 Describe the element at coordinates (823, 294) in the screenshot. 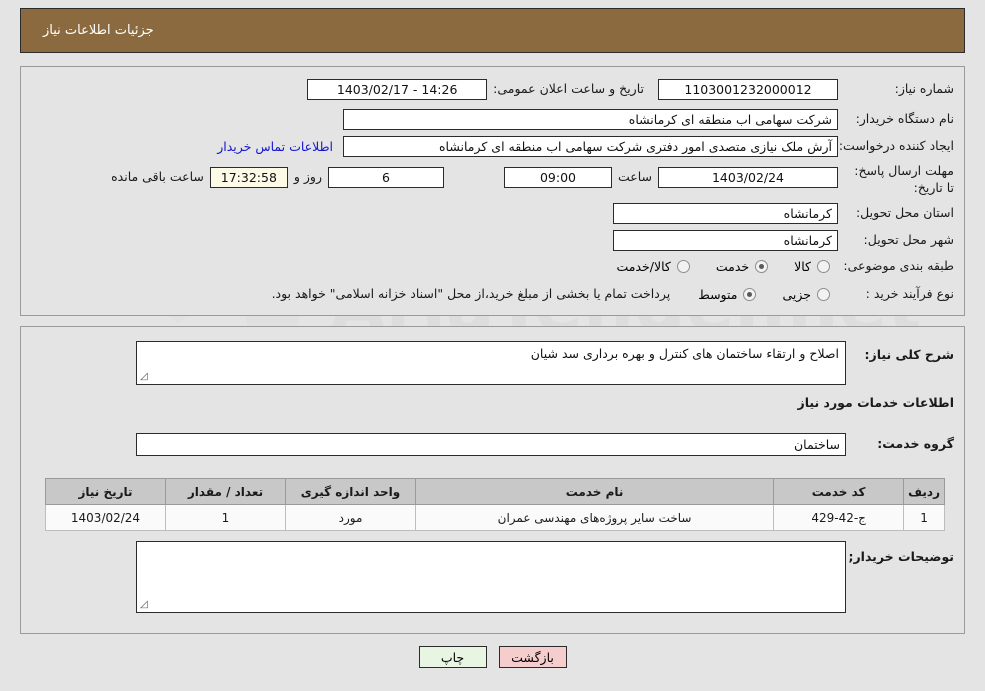

I see `radio-jozii-icon` at that location.